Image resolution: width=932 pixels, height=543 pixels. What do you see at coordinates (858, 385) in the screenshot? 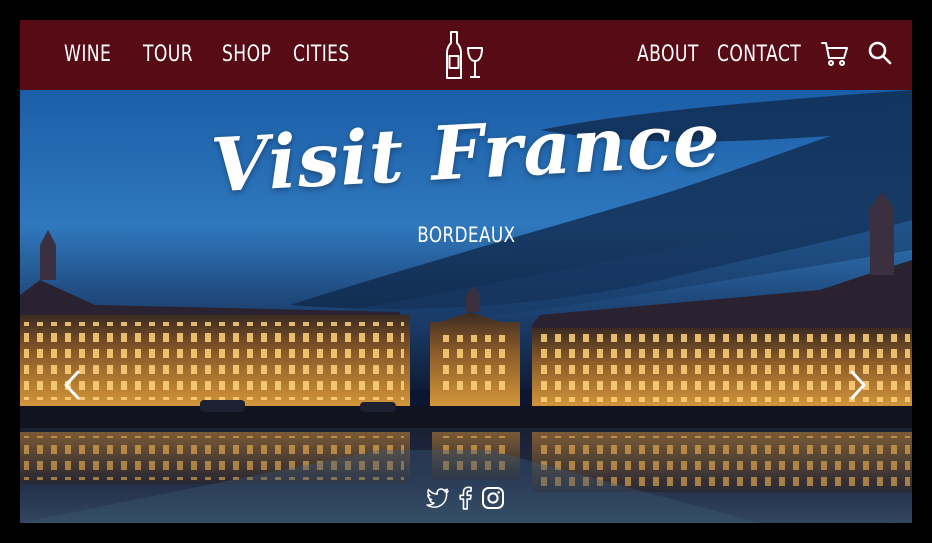
I see `chevron-right-icon` at bounding box center [858, 385].